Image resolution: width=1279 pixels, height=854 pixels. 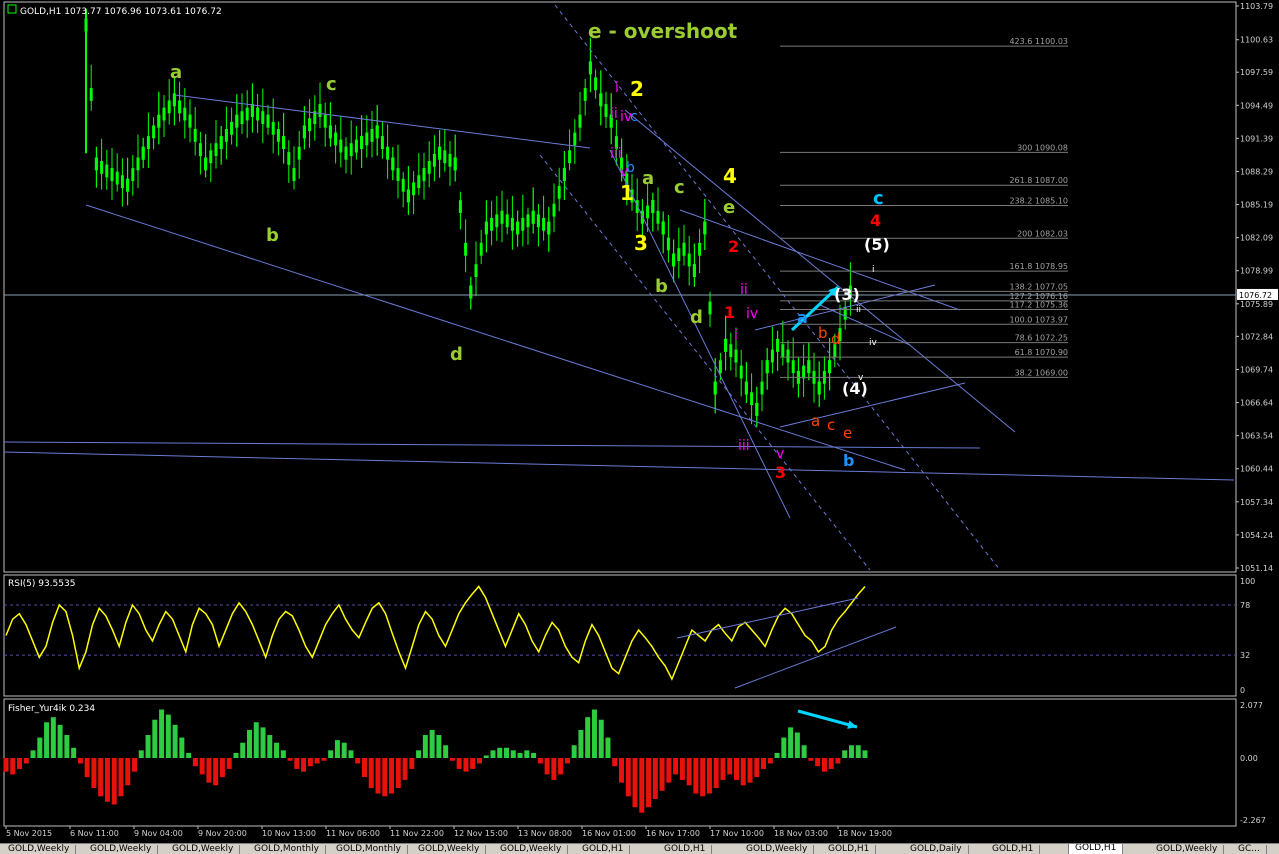 I want to click on y-tick-label: 1060.44, so click(x=1256, y=469).